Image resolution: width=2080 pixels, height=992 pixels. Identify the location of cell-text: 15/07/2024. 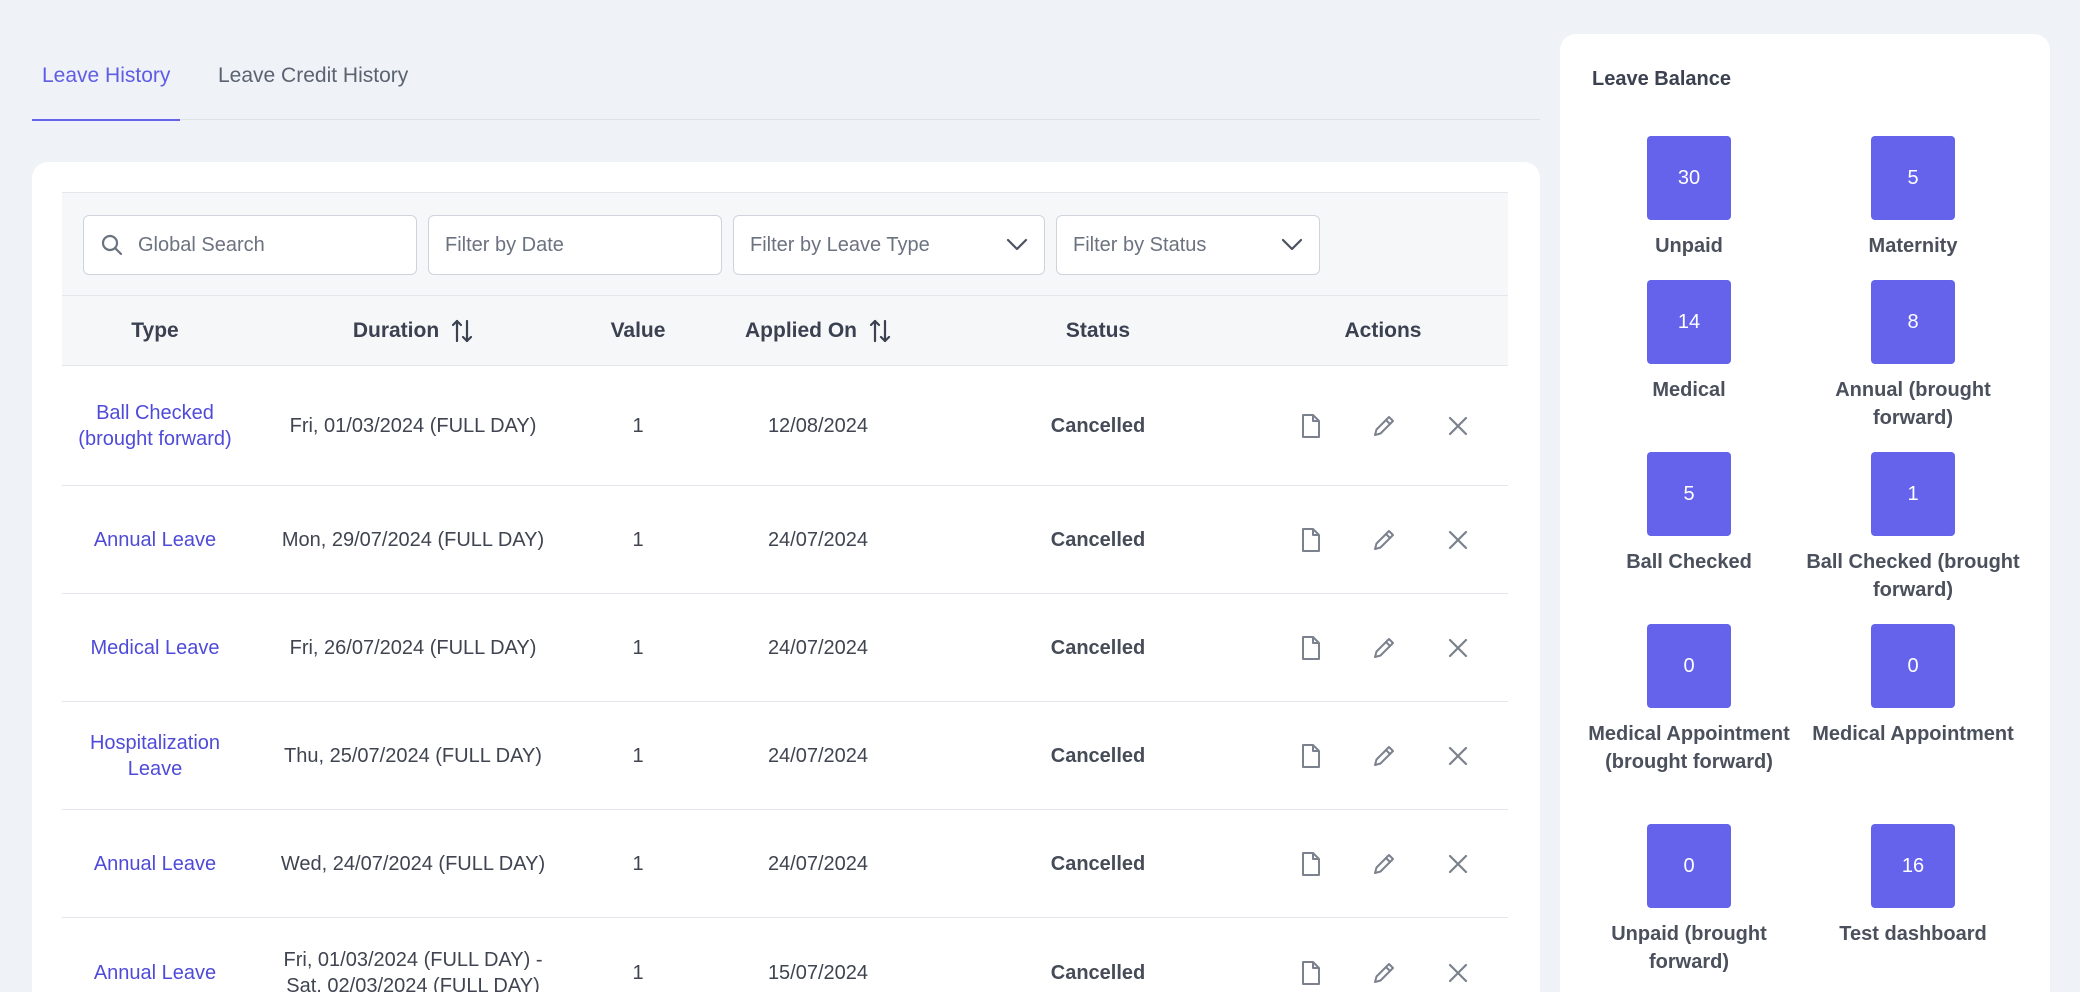
(818, 972).